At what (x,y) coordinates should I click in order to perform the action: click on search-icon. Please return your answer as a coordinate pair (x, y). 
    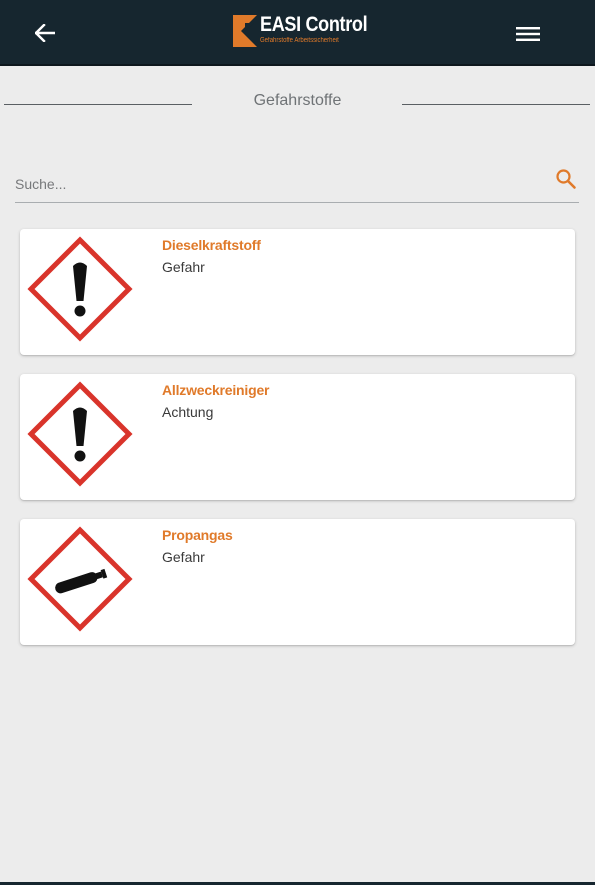
    Looking at the image, I should click on (566, 179).